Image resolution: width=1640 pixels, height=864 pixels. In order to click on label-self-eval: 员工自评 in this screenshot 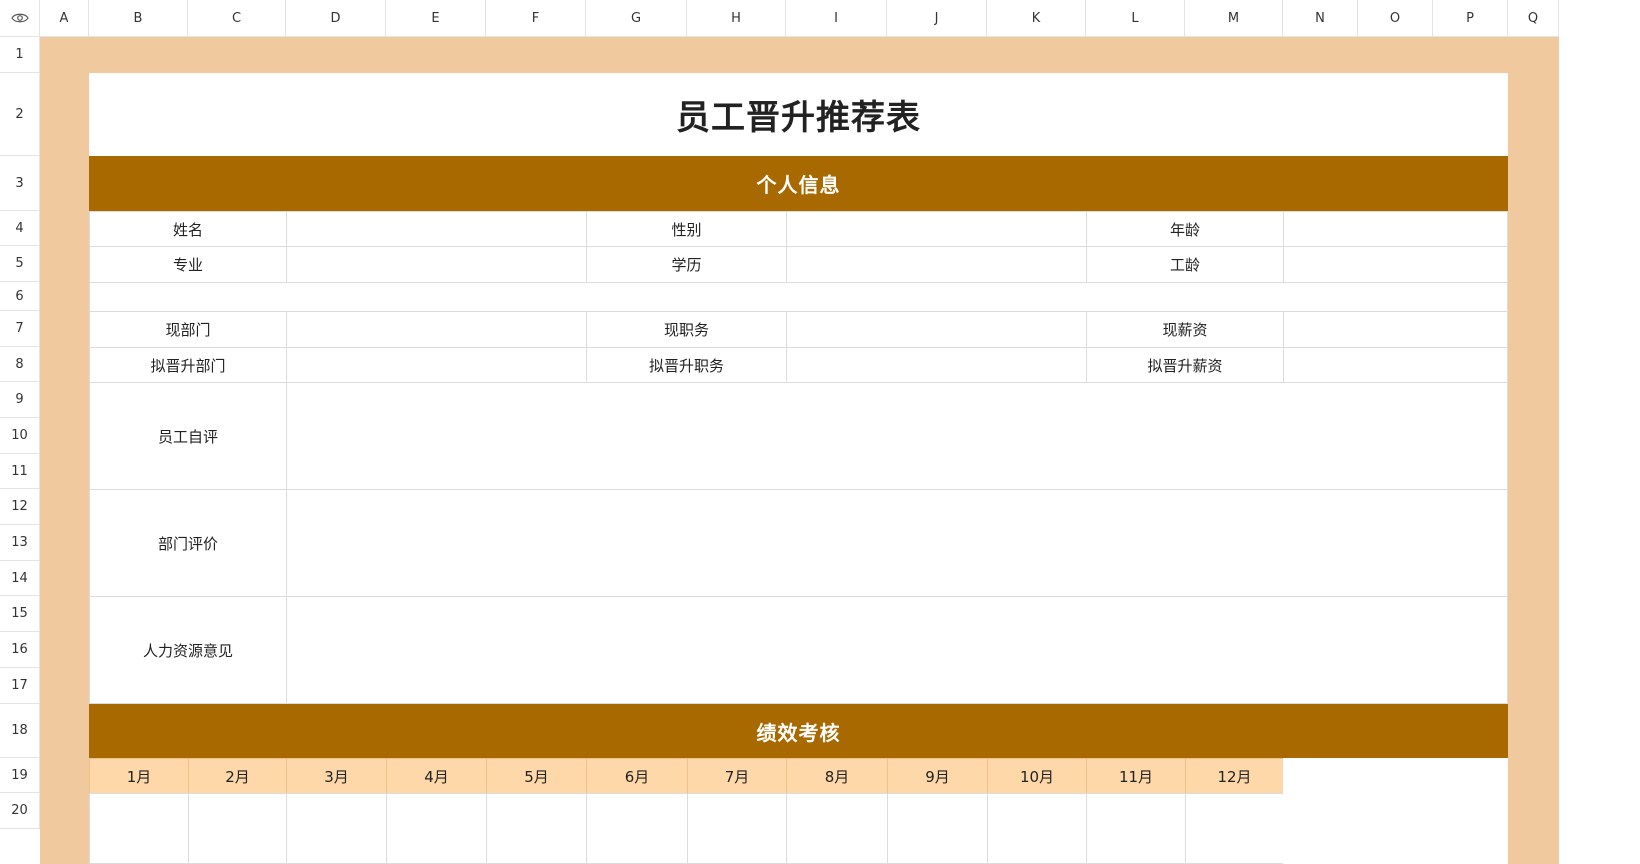, I will do `click(188, 436)`.